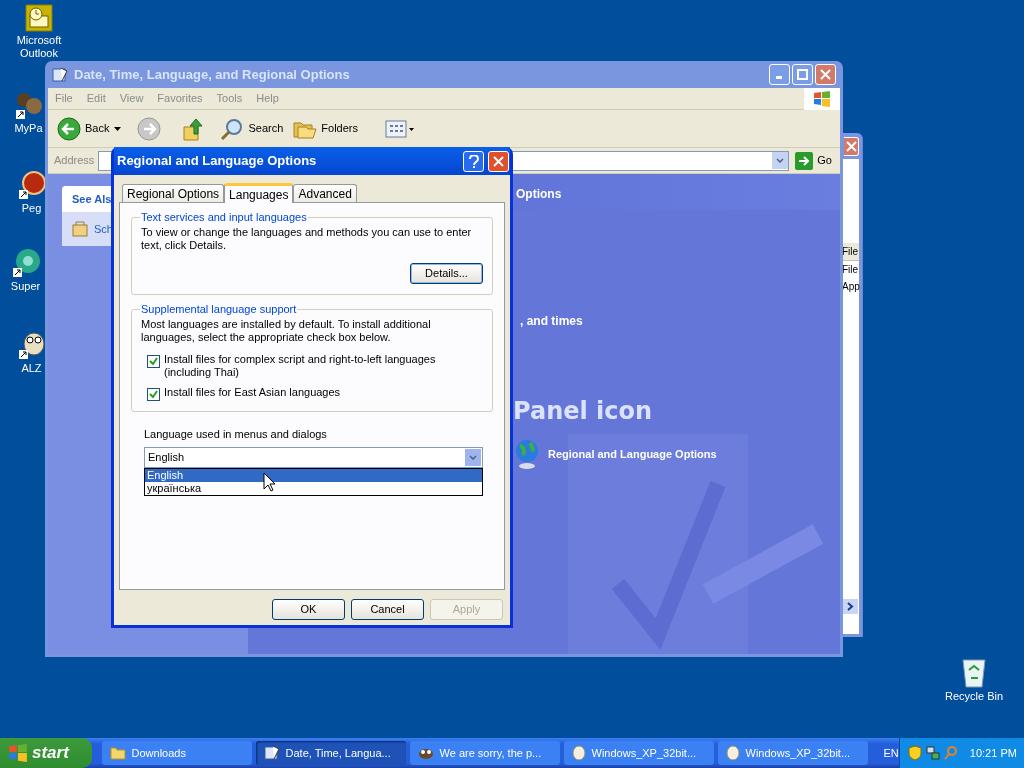  What do you see at coordinates (217, 161) in the screenshot?
I see `dialog-title: Regional and Language Options` at bounding box center [217, 161].